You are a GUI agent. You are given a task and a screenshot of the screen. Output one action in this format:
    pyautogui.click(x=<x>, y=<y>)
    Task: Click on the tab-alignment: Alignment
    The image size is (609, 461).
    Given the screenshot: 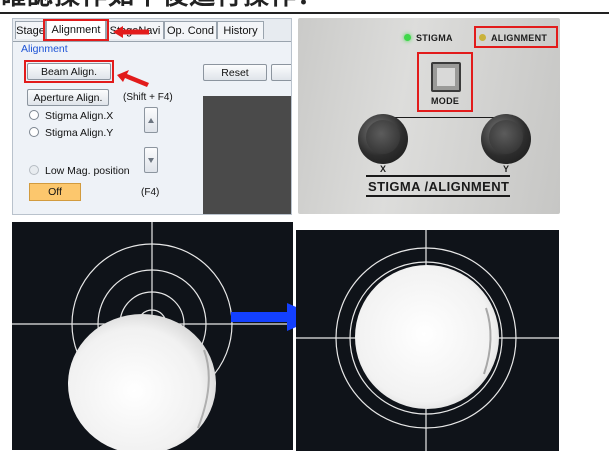 What is the action you would take?
    pyautogui.click(x=76, y=30)
    